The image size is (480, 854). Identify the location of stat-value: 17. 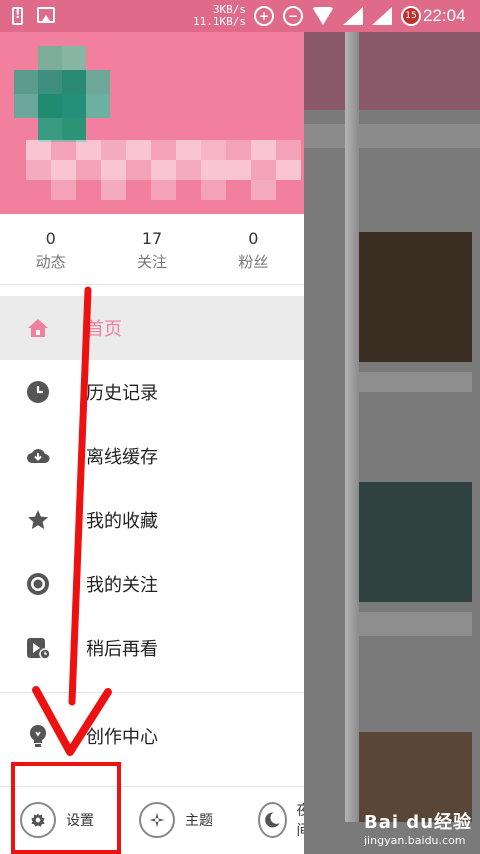
(152, 238).